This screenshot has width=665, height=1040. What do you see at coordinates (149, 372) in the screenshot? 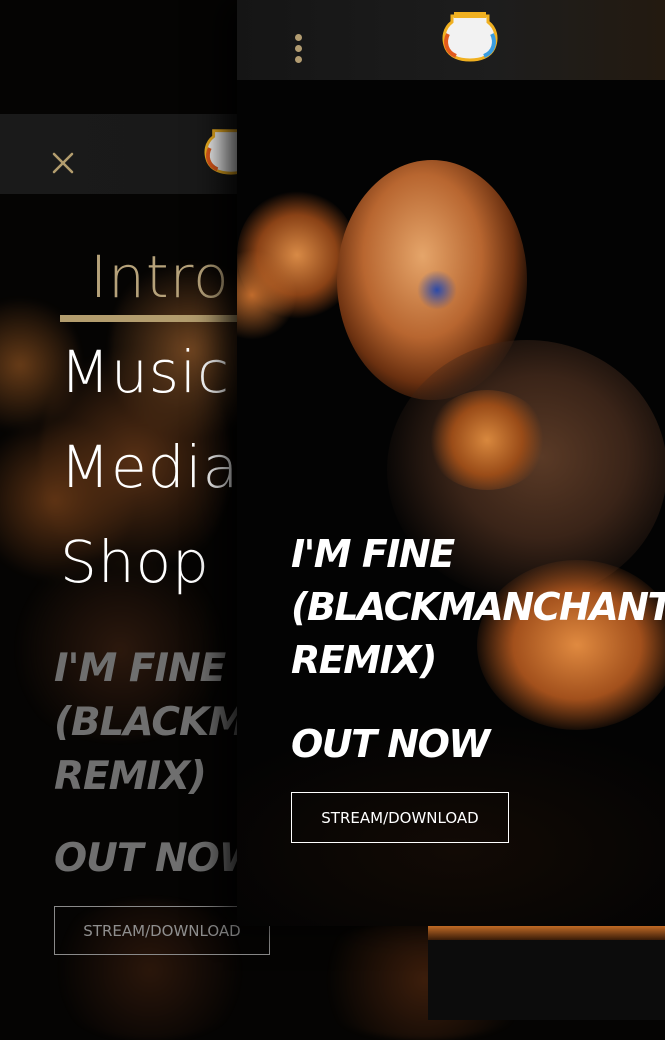
I see `menu-item-music: Music` at bounding box center [149, 372].